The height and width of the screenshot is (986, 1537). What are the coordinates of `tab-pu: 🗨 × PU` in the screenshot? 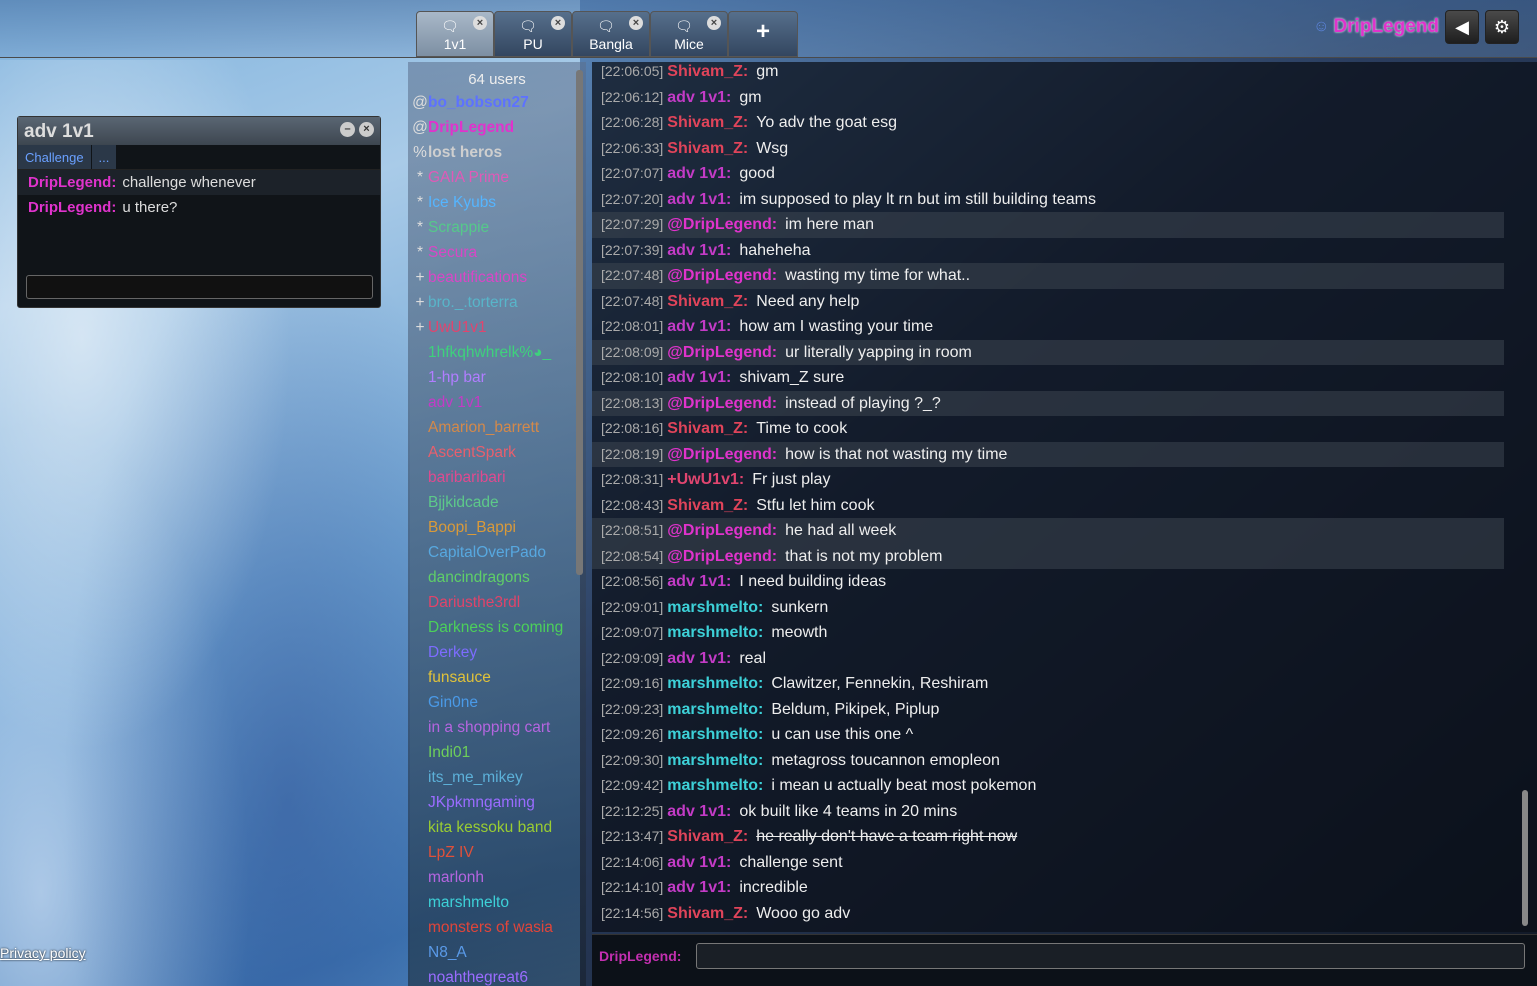 It's located at (533, 34).